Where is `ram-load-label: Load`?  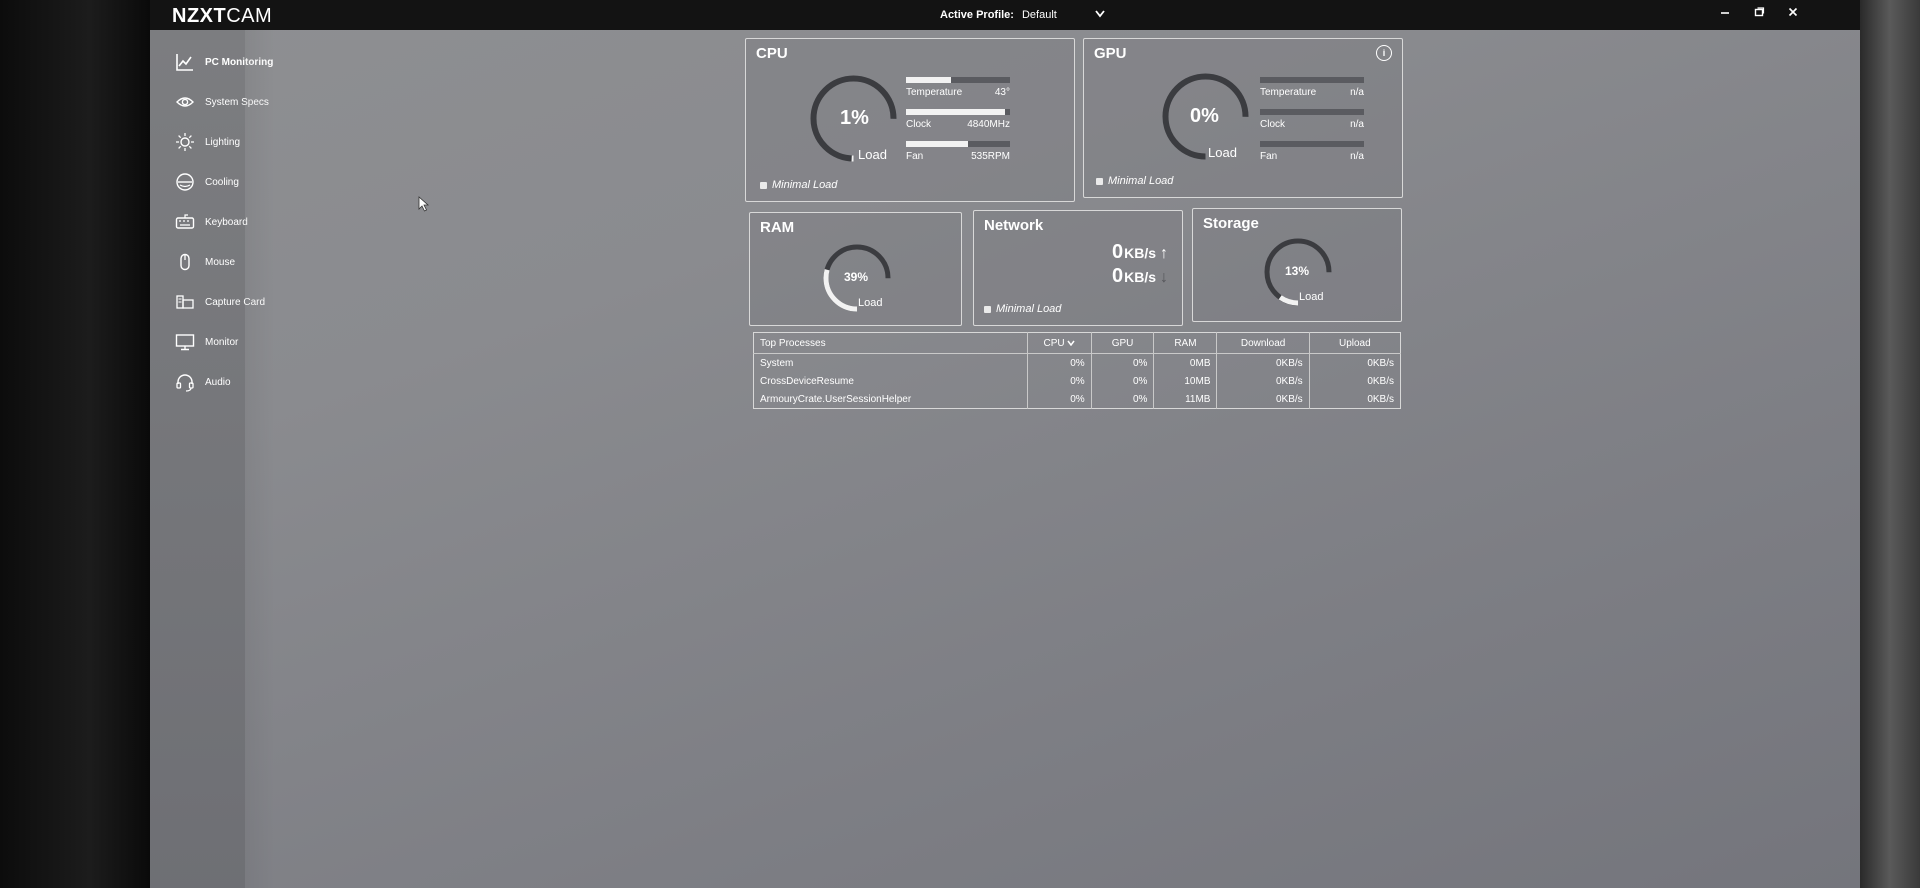
ram-load-label: Load is located at coordinates (870, 303).